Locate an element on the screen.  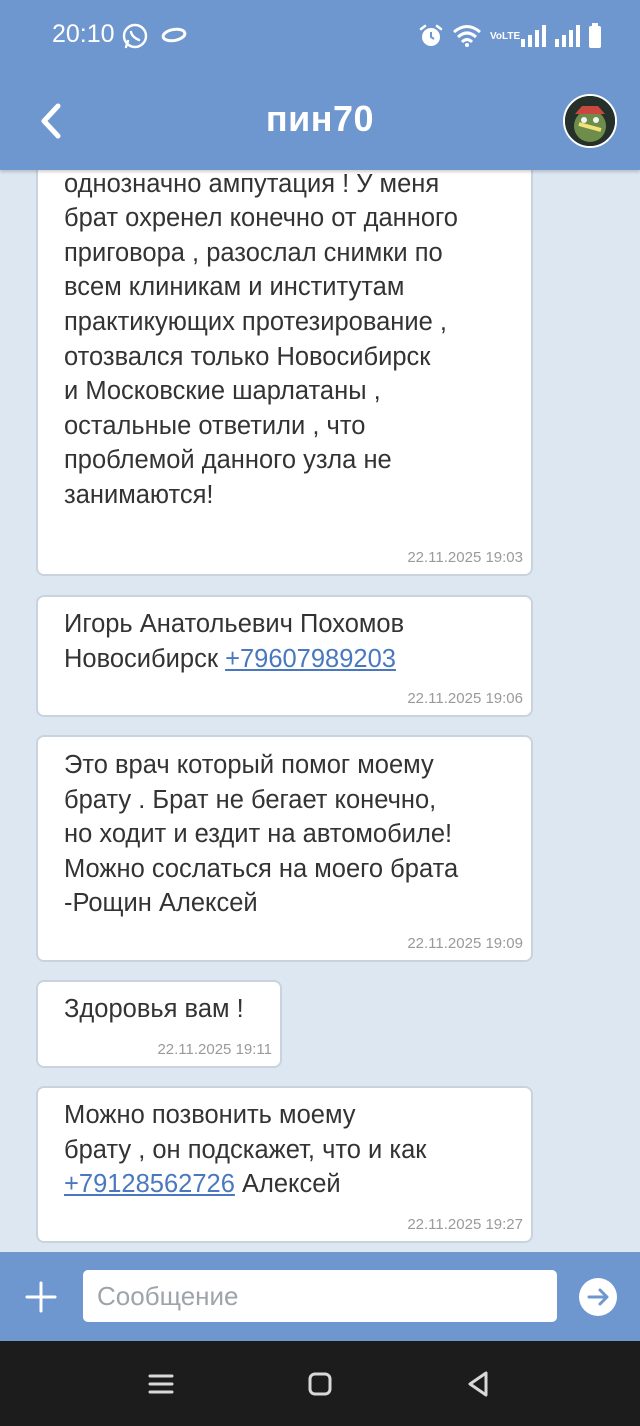
chat-header: пин70 is located at coordinates (320, 121).